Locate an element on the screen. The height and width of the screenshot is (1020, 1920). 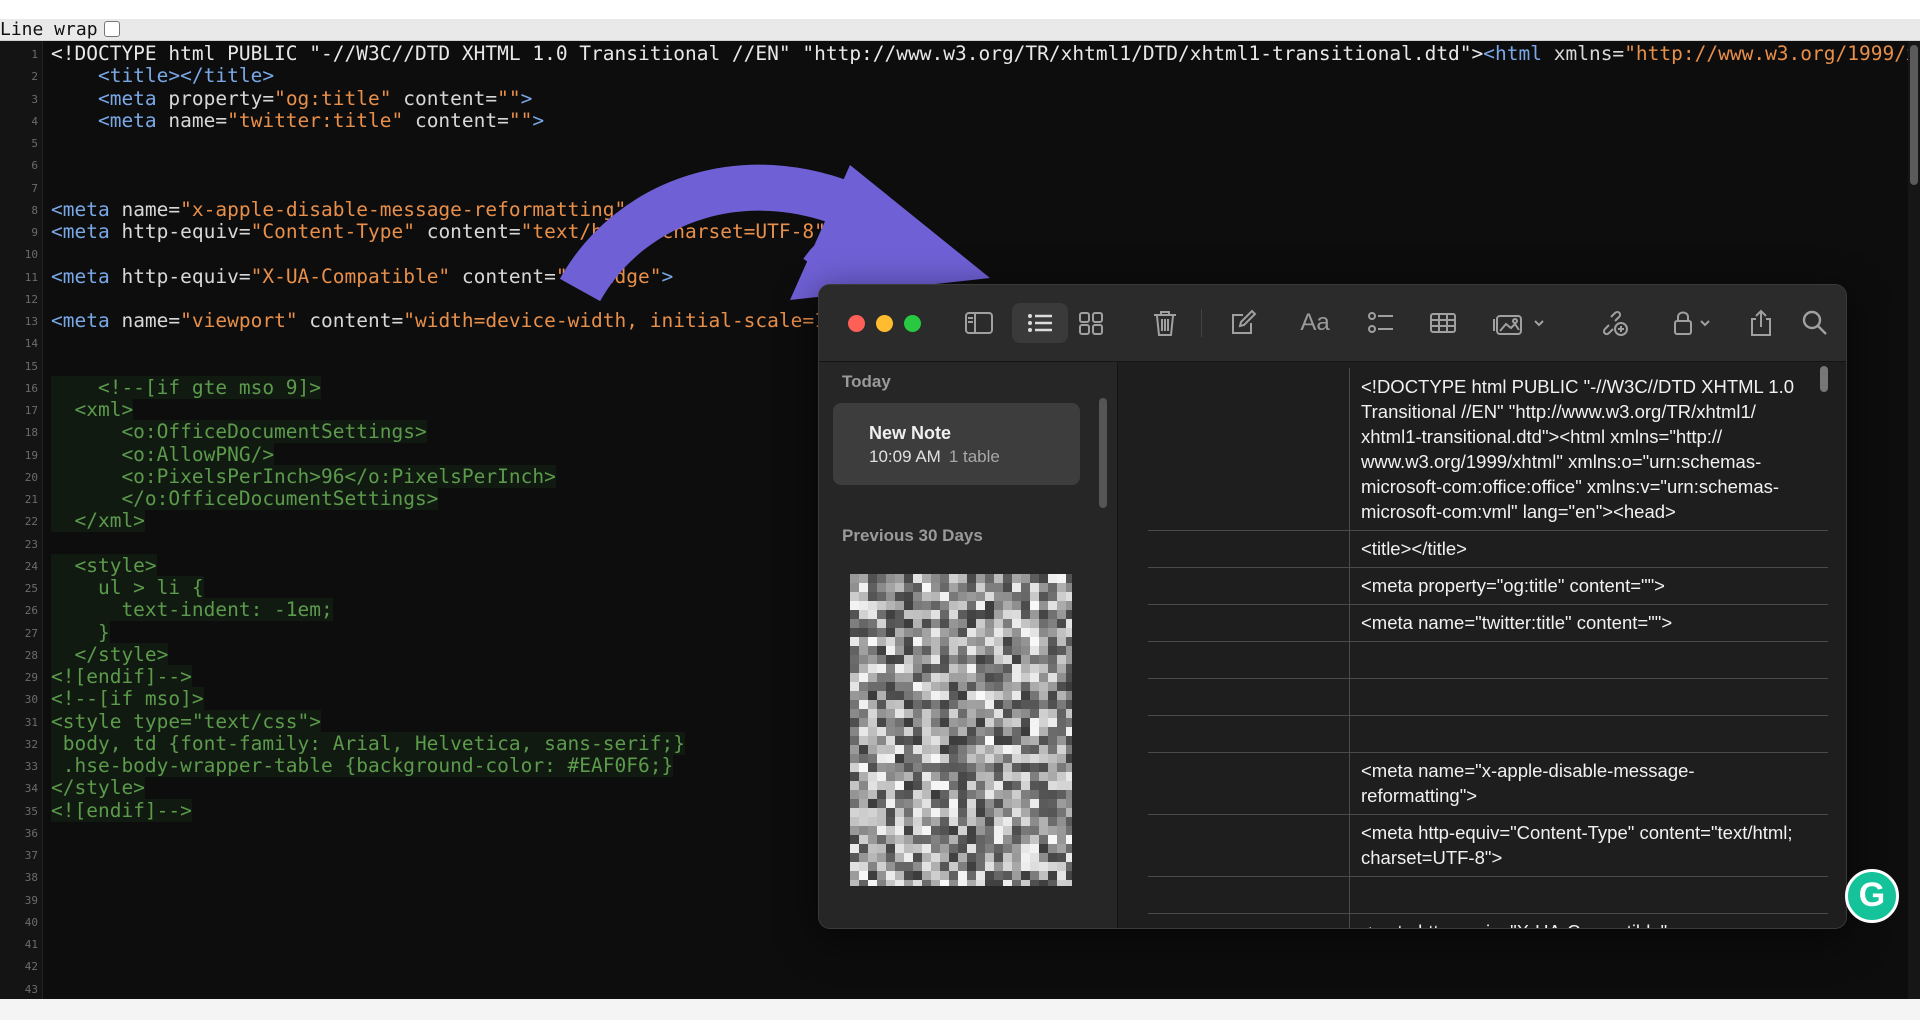
table-cell-text: <meta property="og:title" content=""> is located at coordinates (1586, 585).